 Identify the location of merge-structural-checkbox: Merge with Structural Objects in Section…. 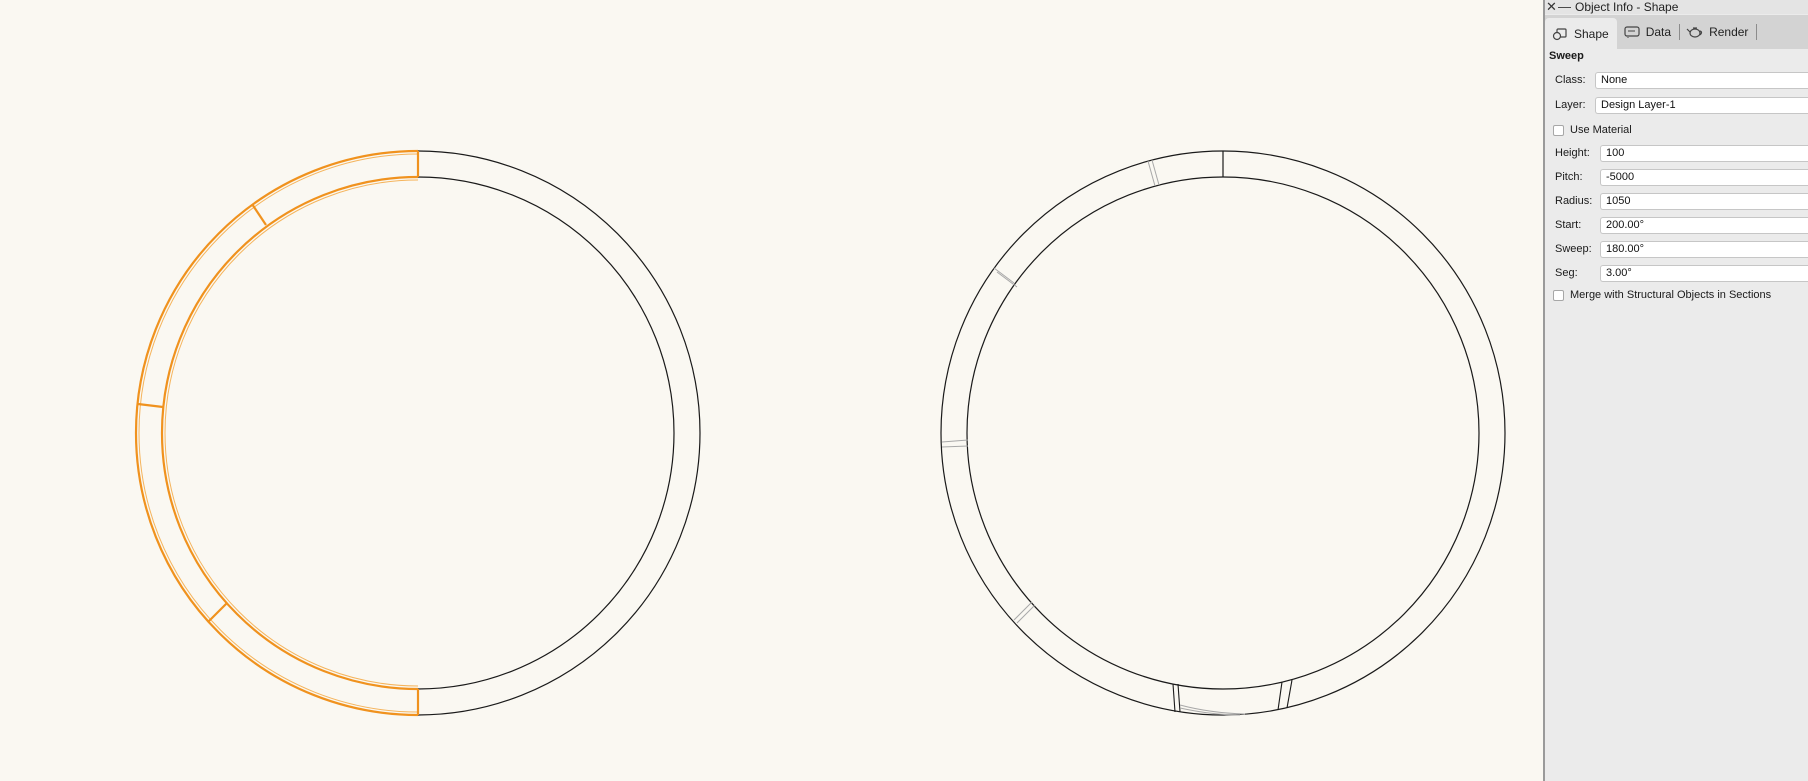
(1662, 295).